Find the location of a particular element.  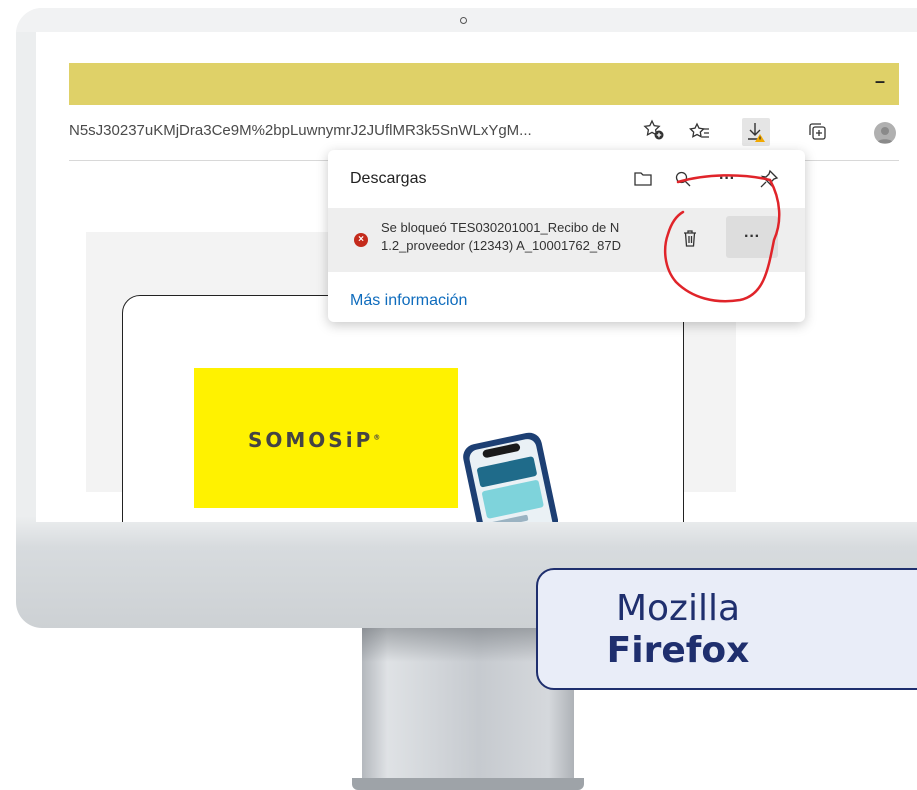

download-more-button: ··· is located at coordinates (752, 237).